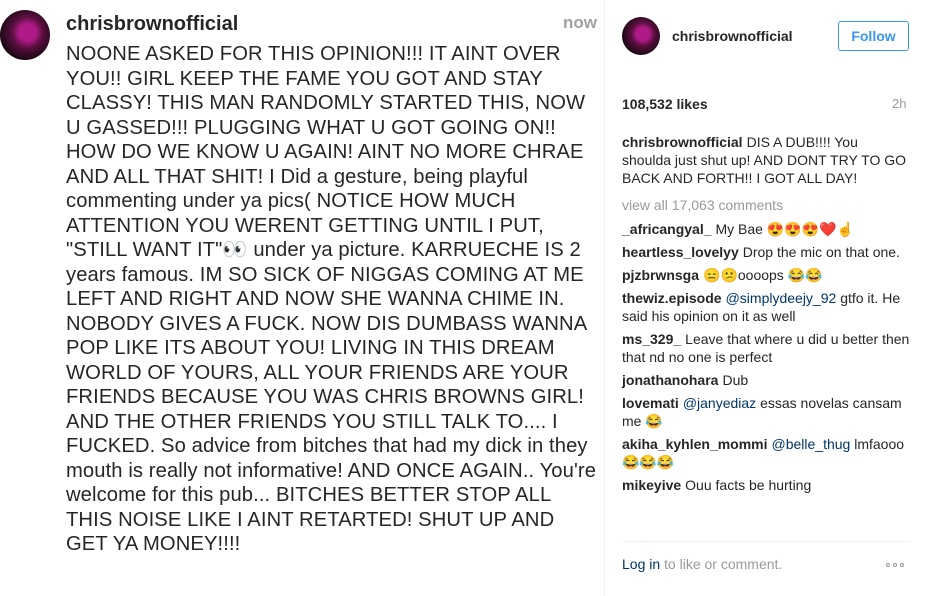 Image resolution: width=932 pixels, height=596 pixels. Describe the element at coordinates (873, 36) in the screenshot. I see `follow-button: Follow` at that location.